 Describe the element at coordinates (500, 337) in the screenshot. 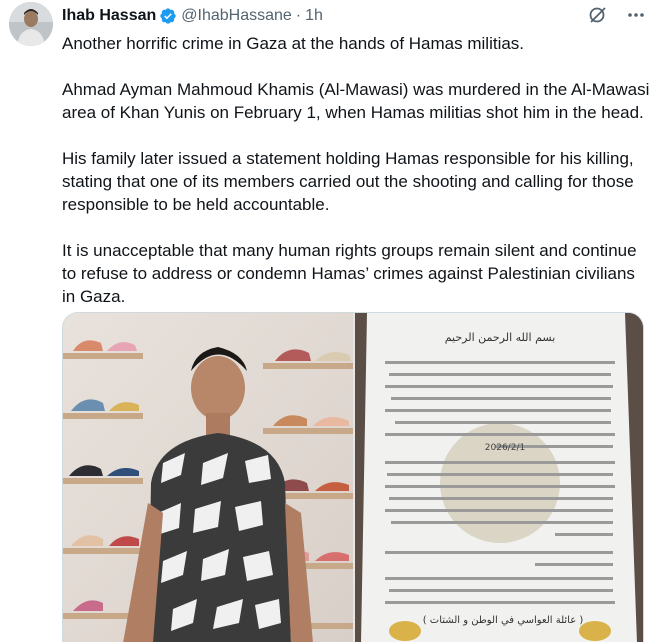

I see `document-basmala: بسم الله الرحمن الرحيم` at that location.